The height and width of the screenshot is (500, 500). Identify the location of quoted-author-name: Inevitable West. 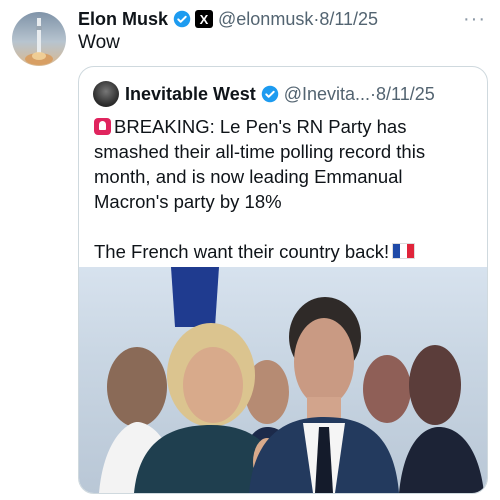
(190, 93).